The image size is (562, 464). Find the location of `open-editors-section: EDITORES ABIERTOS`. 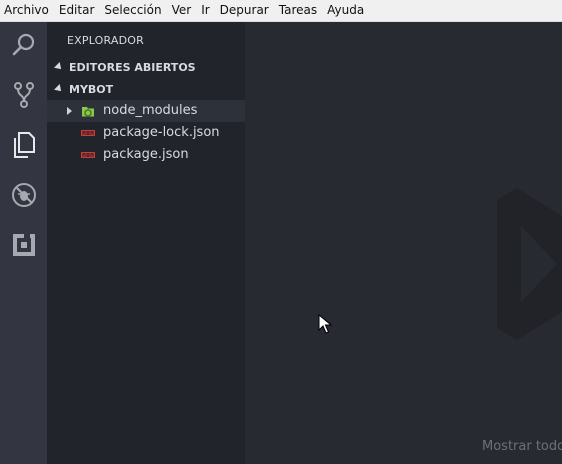

open-editors-section: EDITORES ABIERTOS is located at coordinates (146, 67).